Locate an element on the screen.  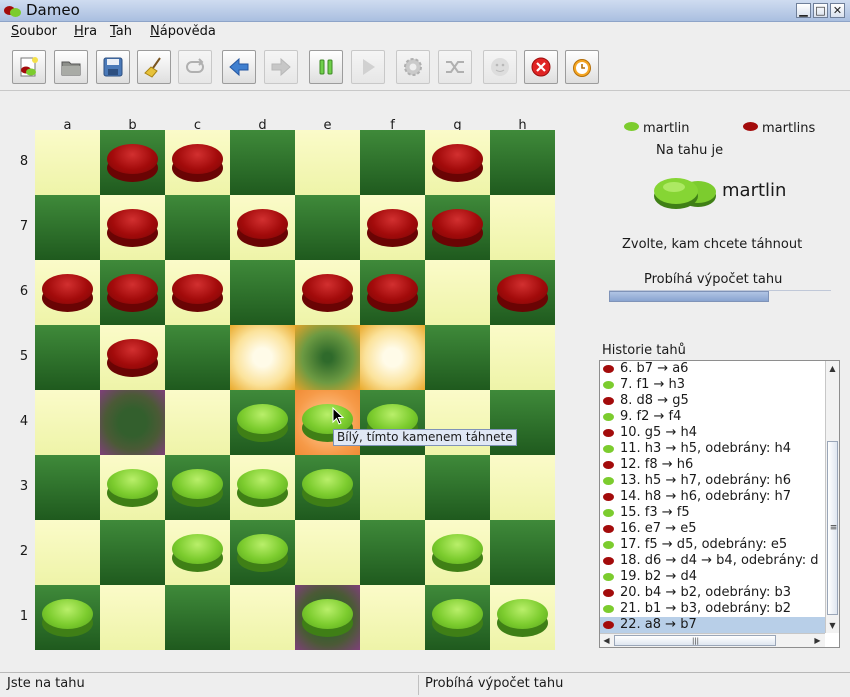
square-c2 is located at coordinates (197, 552).